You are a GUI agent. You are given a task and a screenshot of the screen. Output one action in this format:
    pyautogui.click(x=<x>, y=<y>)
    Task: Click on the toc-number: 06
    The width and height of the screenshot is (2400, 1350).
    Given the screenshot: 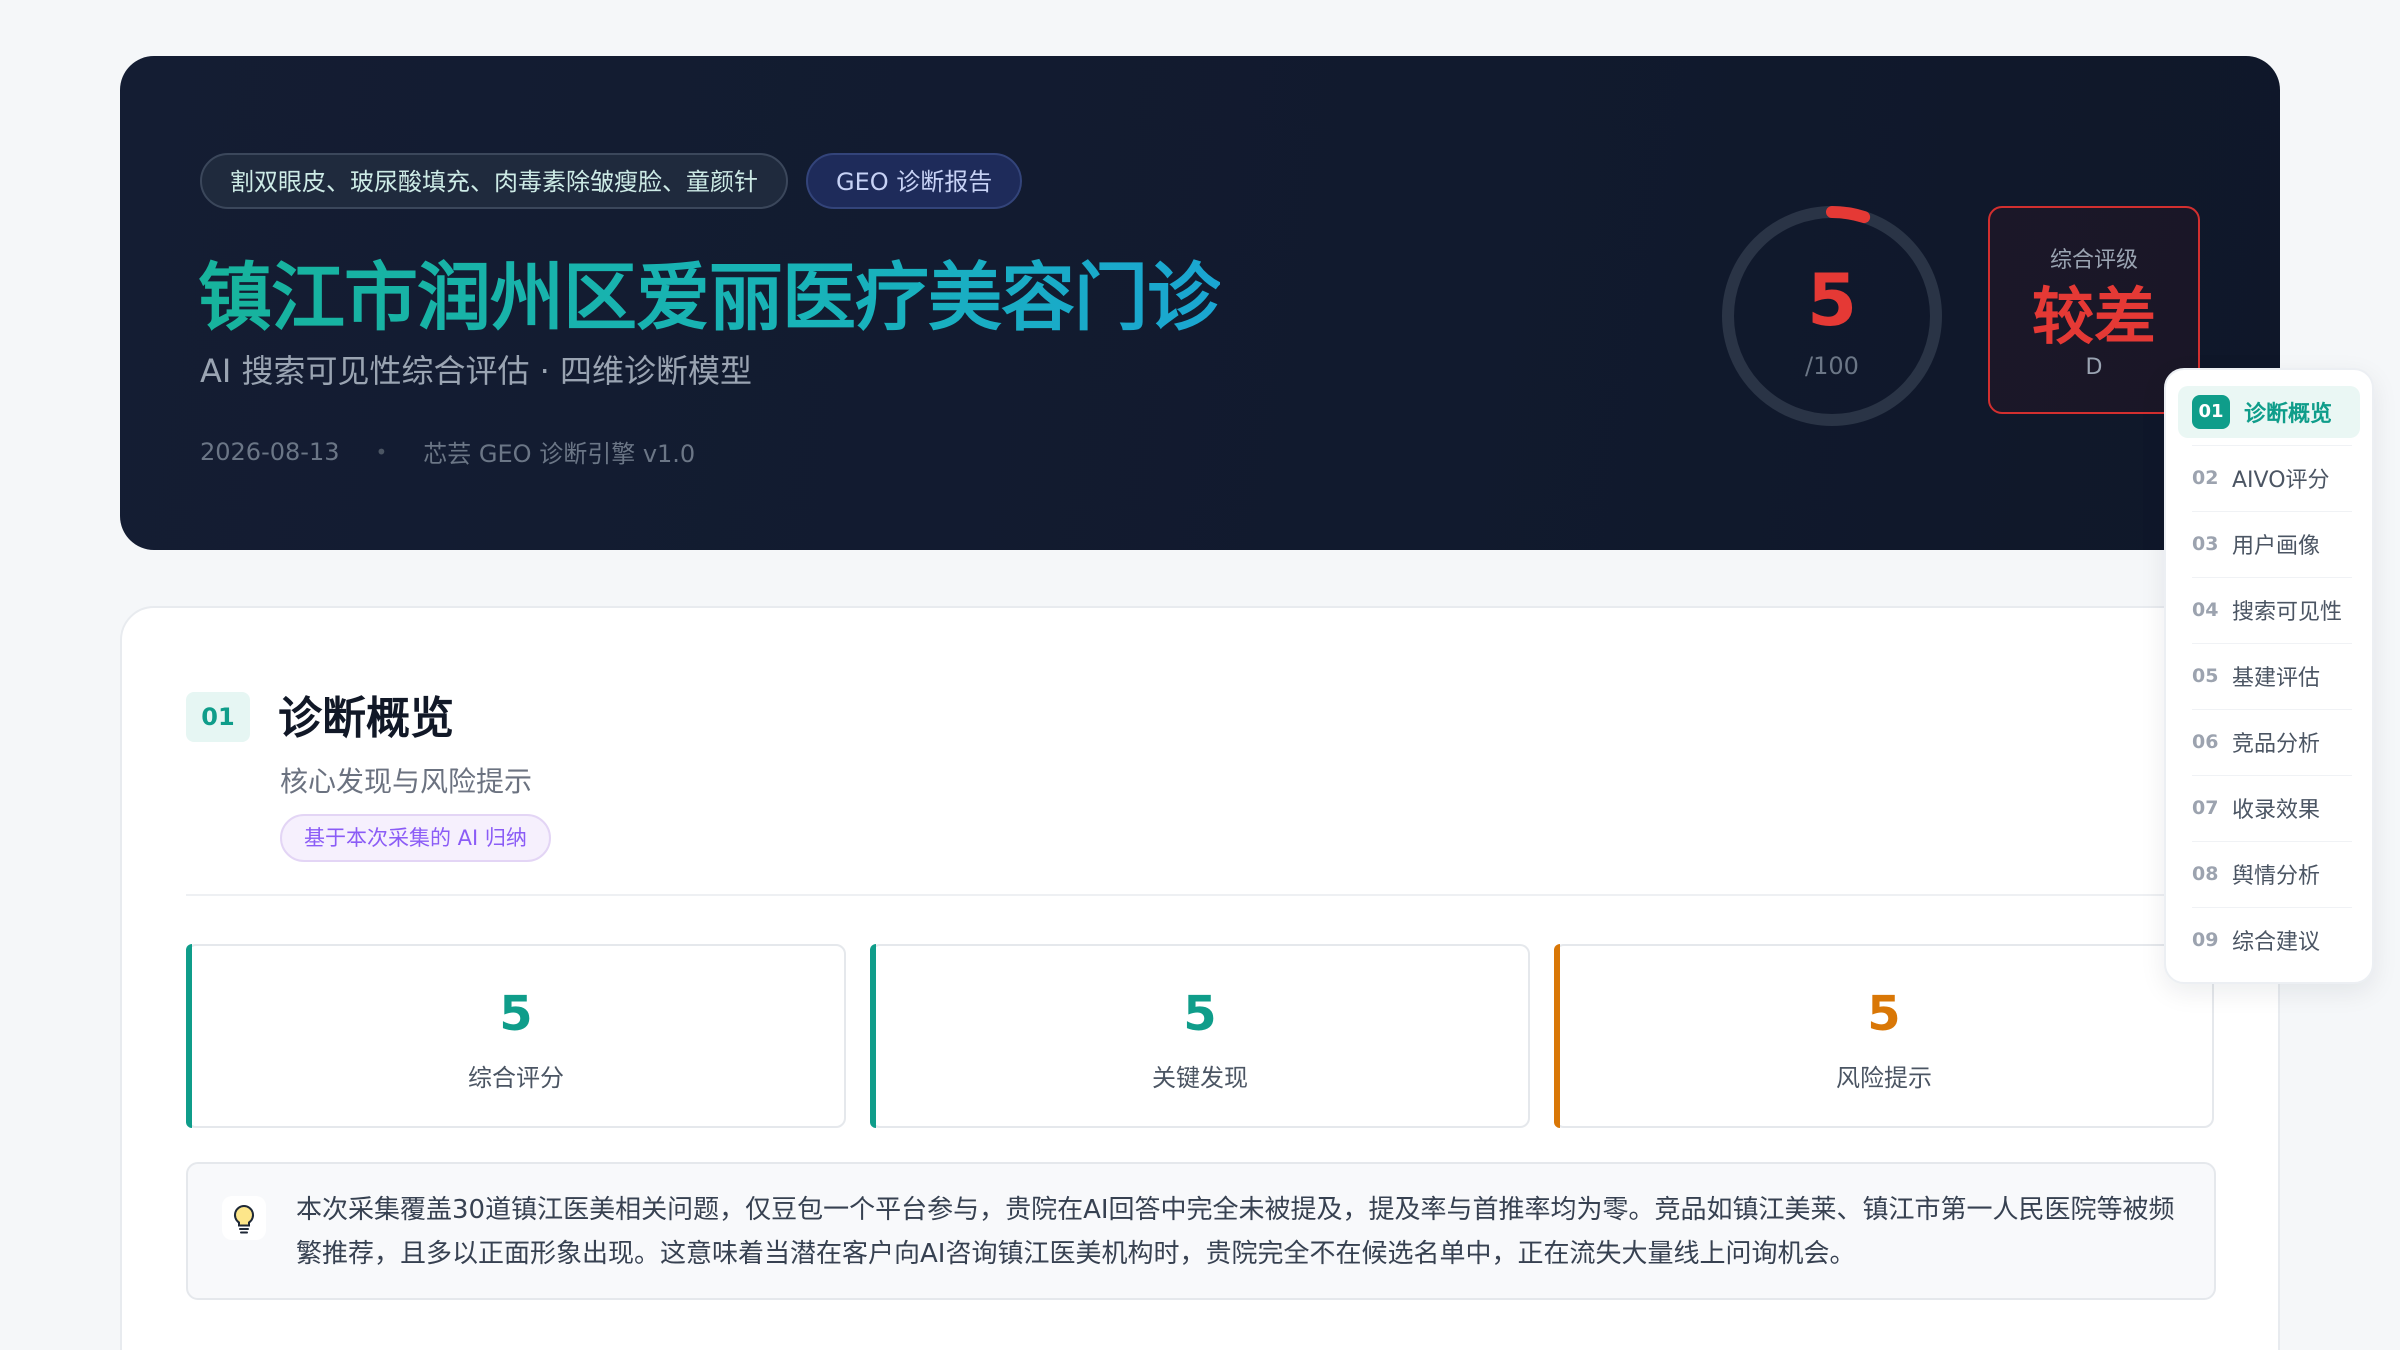 What is the action you would take?
    pyautogui.click(x=2205, y=742)
    